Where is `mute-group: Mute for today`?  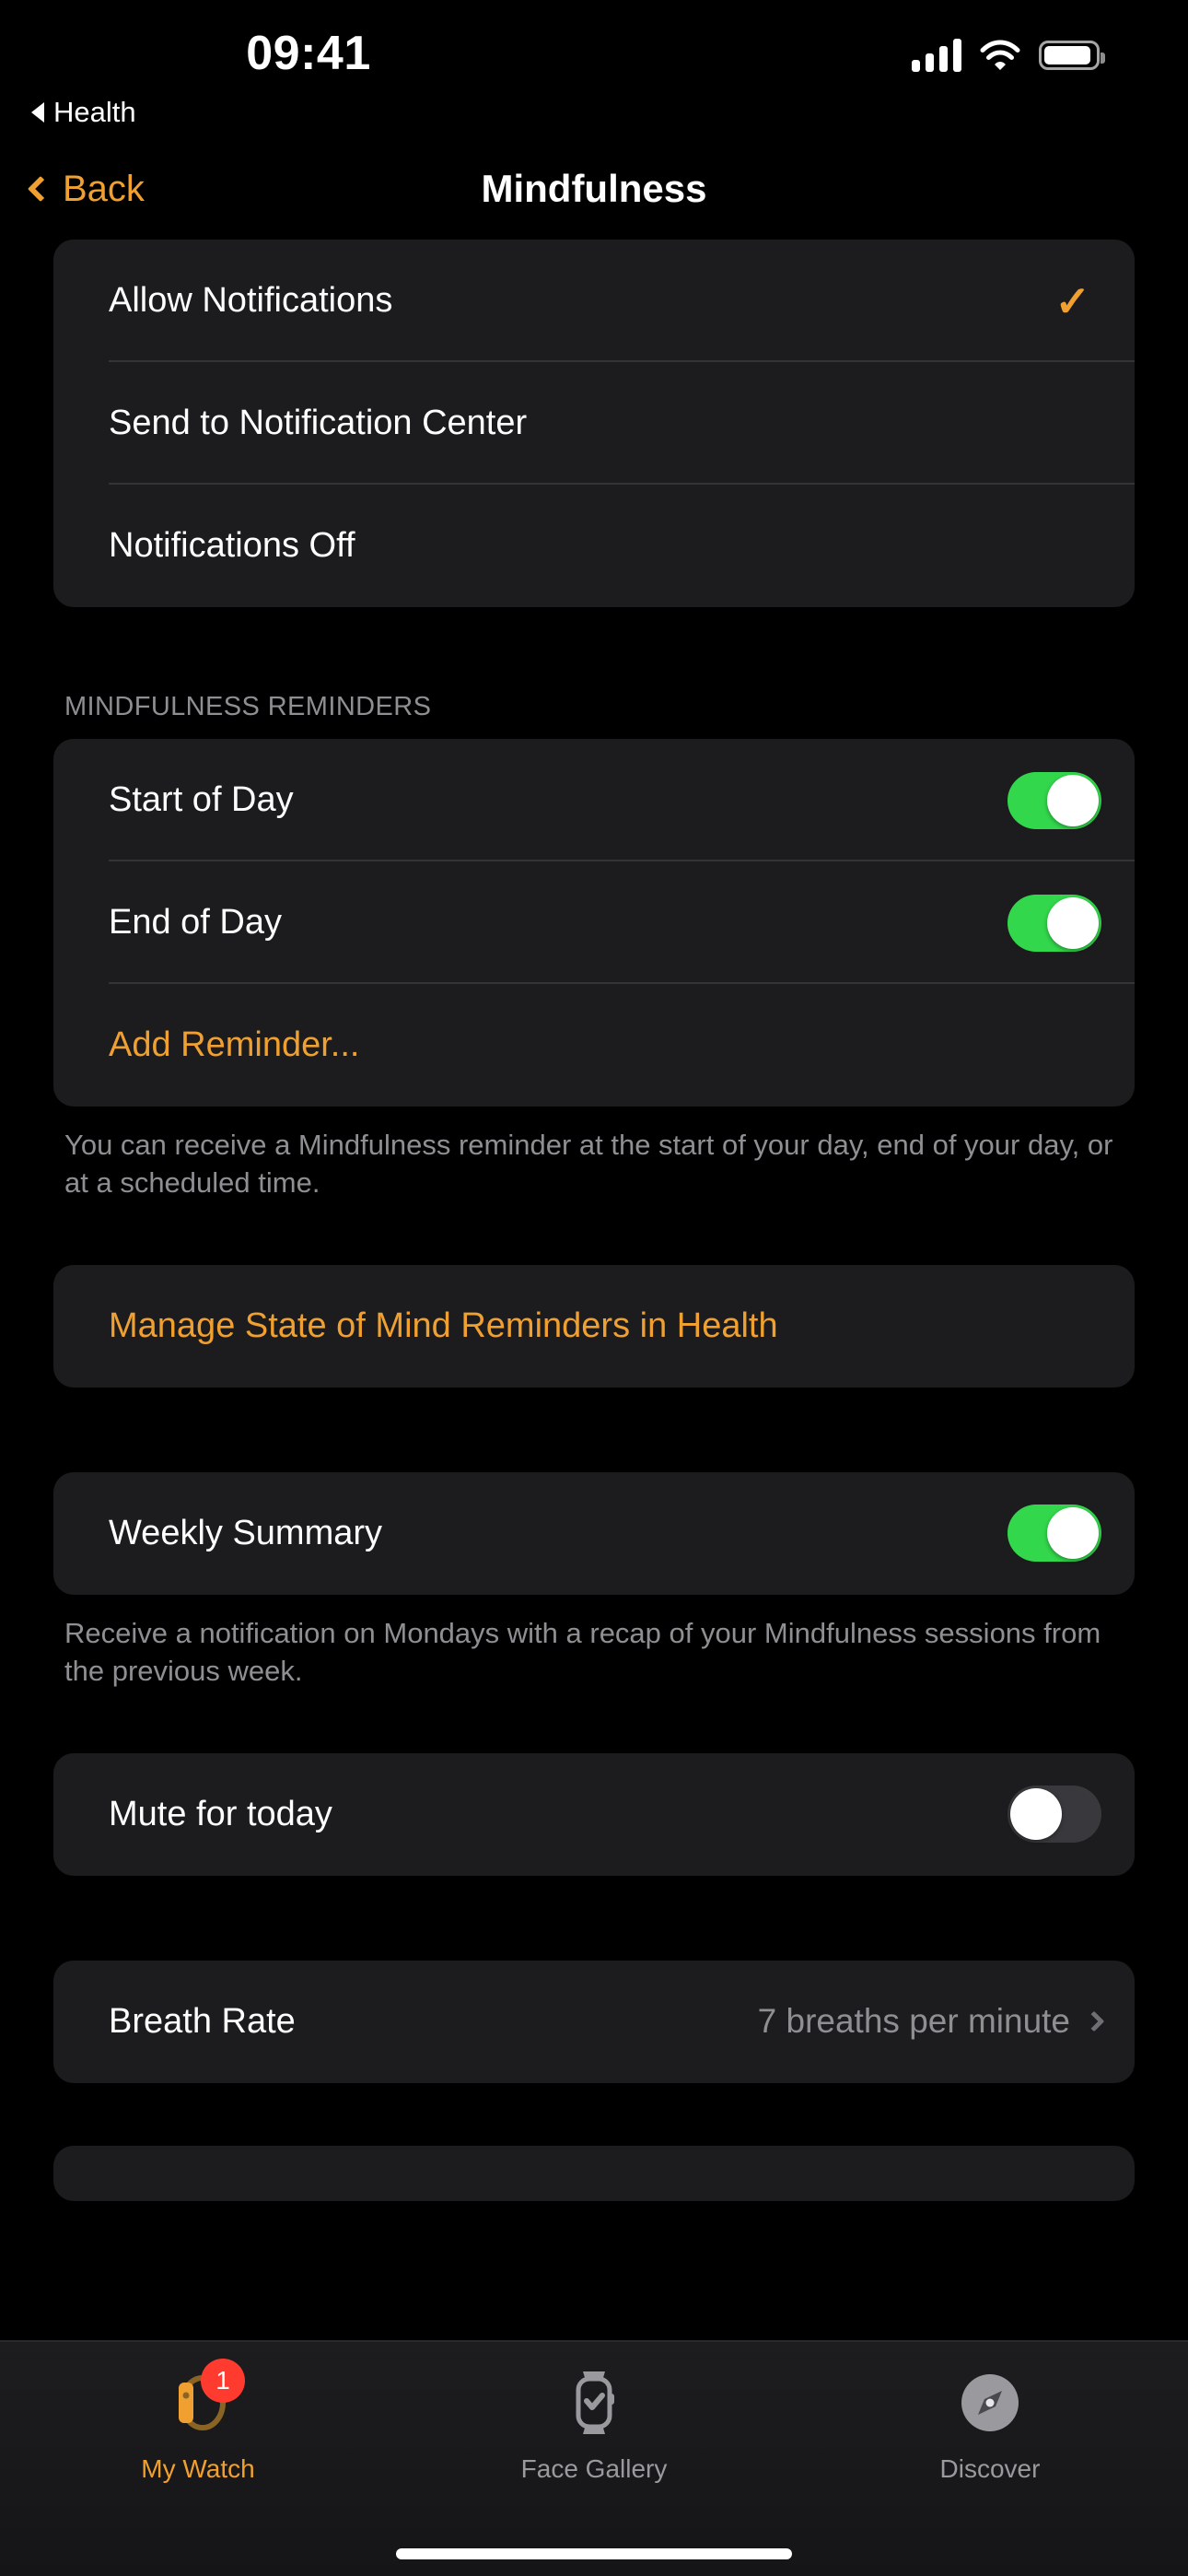 mute-group: Mute for today is located at coordinates (594, 1814).